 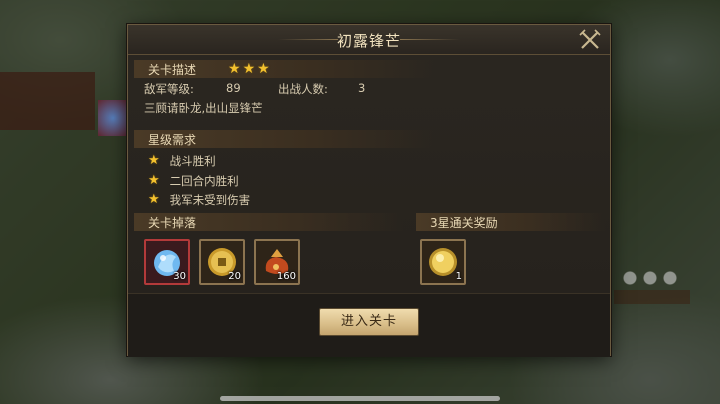 What do you see at coordinates (458, 276) in the screenshot?
I see `item-count: 1` at bounding box center [458, 276].